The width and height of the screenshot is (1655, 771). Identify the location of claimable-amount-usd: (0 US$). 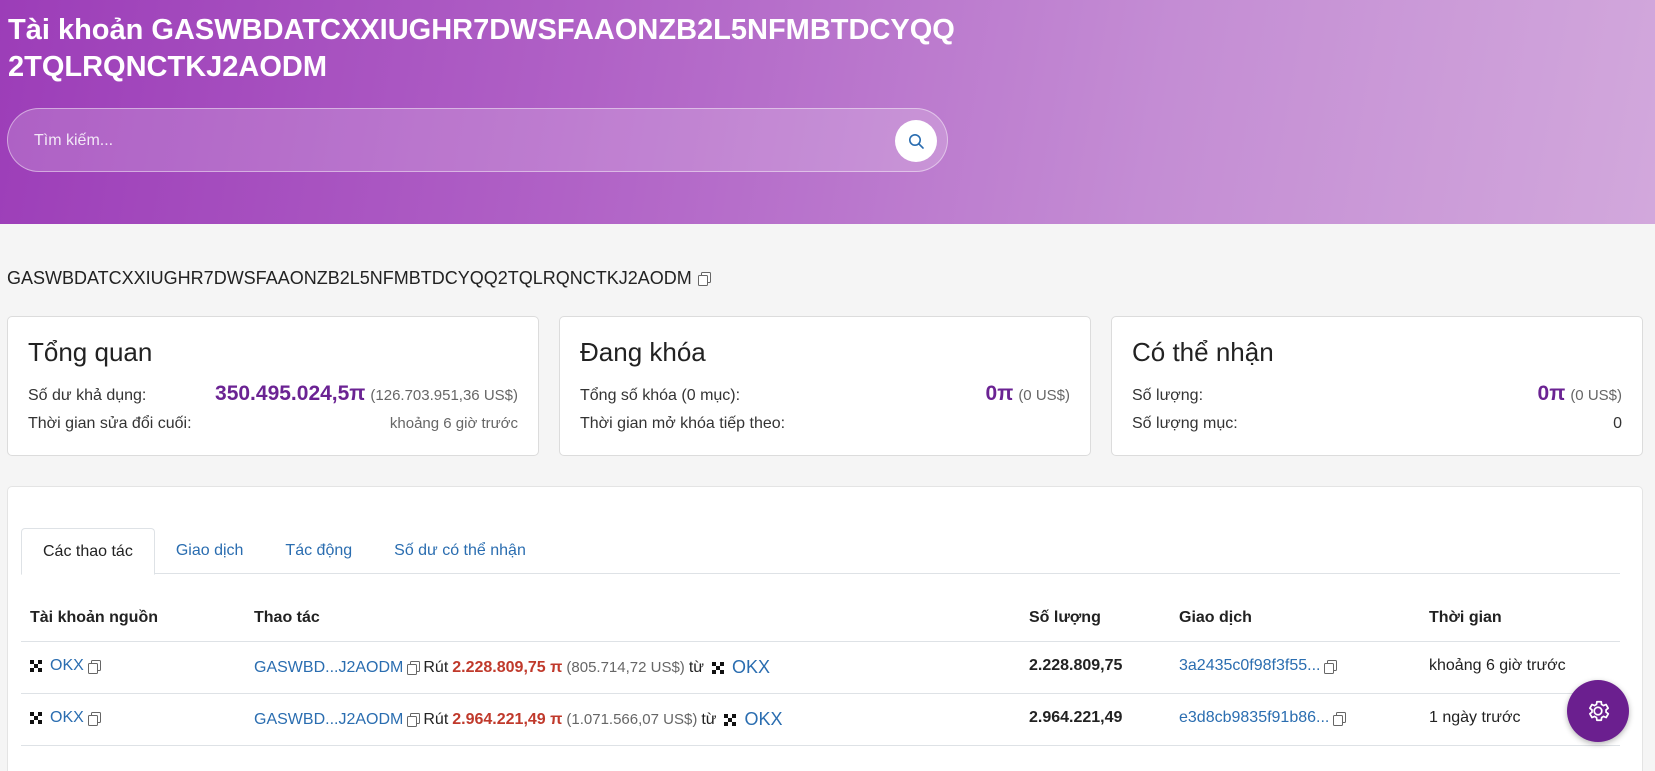
(1596, 395).